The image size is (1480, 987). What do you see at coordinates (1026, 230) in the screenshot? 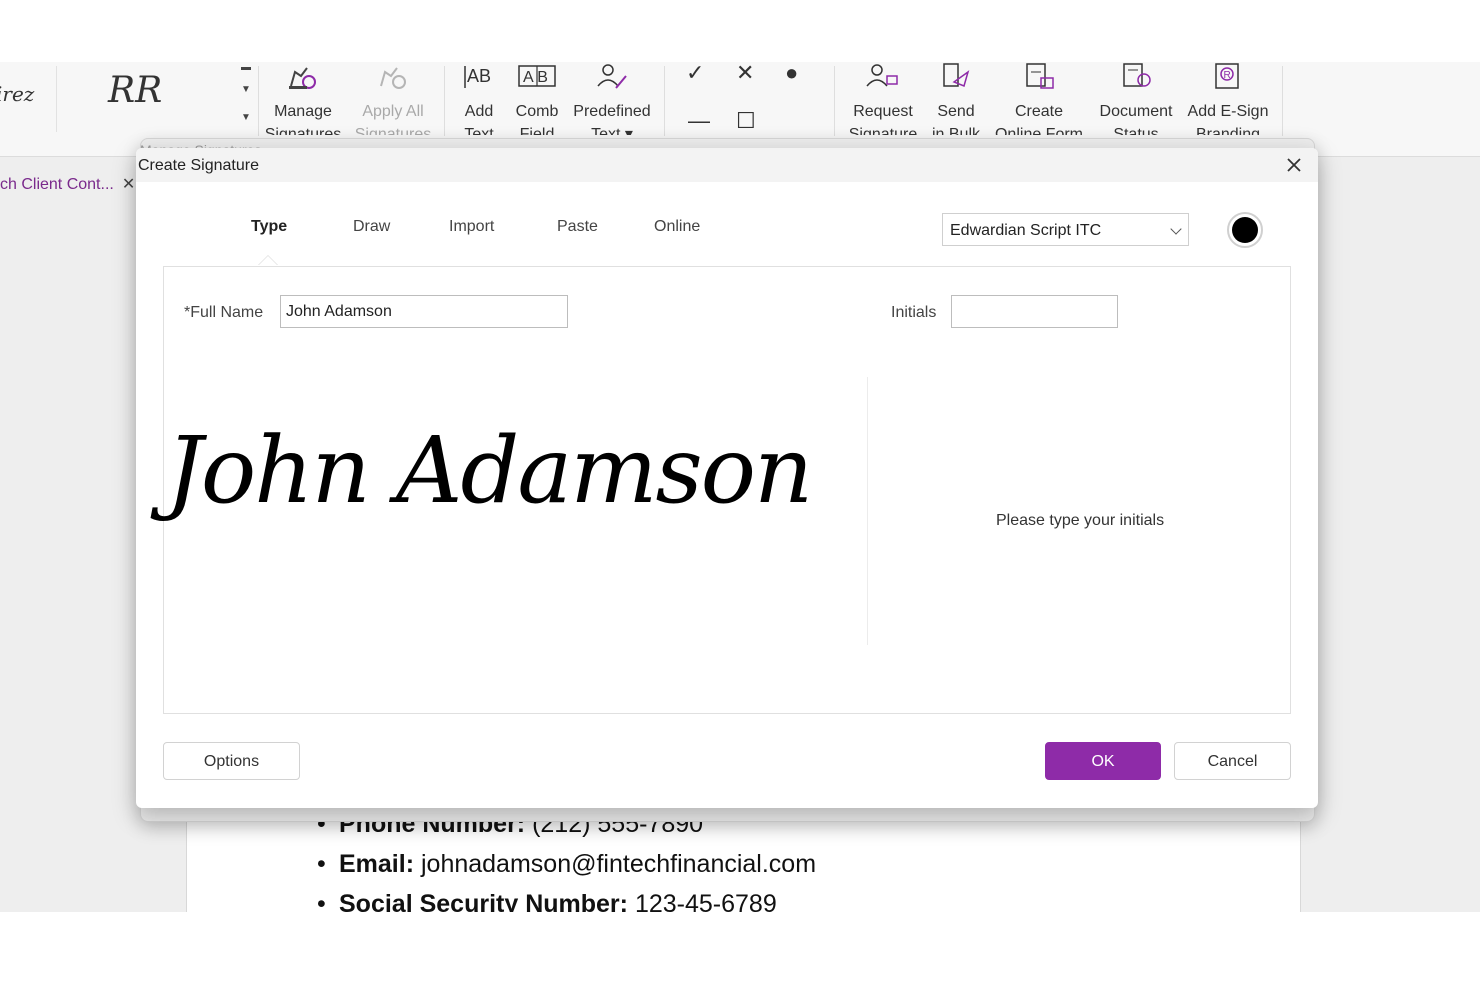
I see `font-select-value: Edwardian Script ITC` at bounding box center [1026, 230].